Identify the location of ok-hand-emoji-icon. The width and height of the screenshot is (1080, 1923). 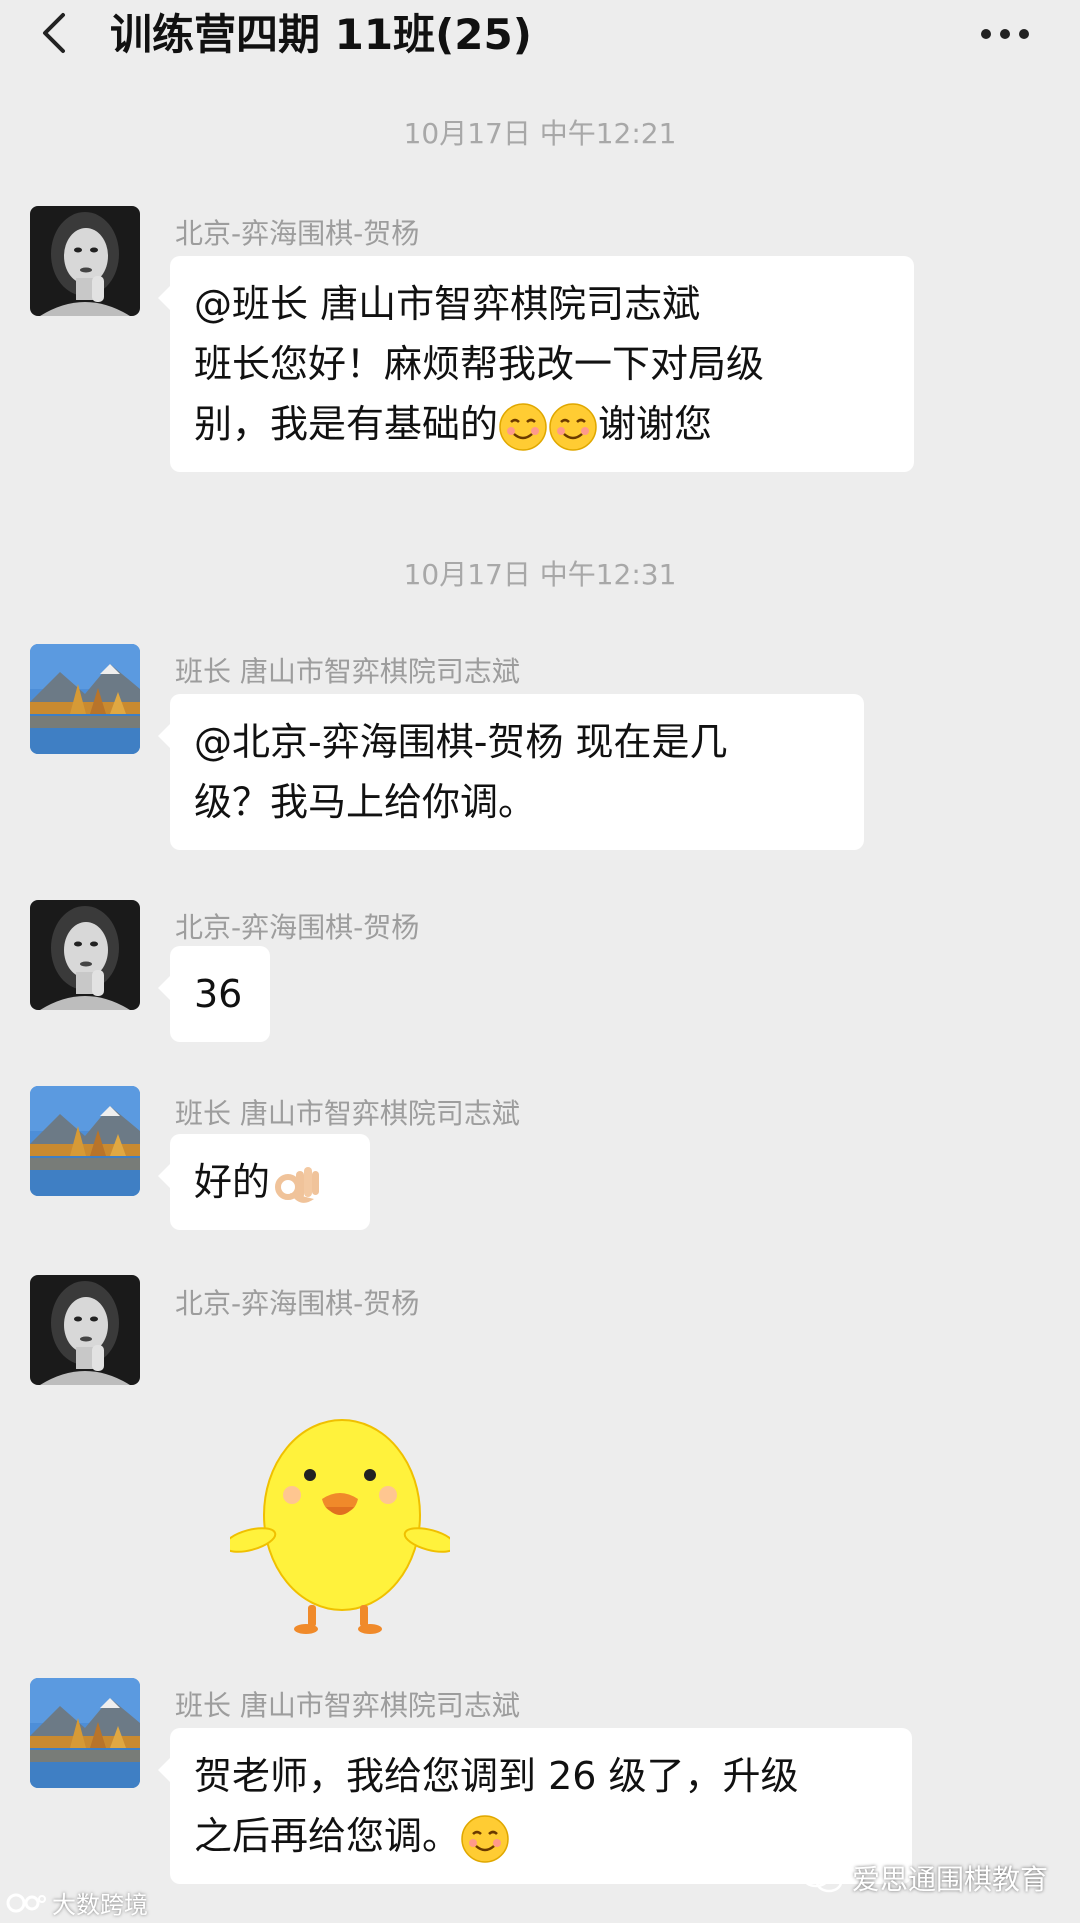
(297, 1184).